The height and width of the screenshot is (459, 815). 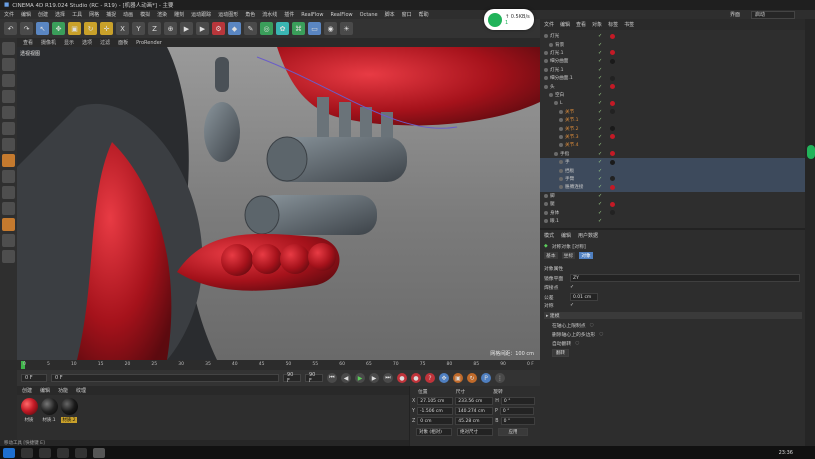 I want to click on light-icon: ☀, so click(x=346, y=28).